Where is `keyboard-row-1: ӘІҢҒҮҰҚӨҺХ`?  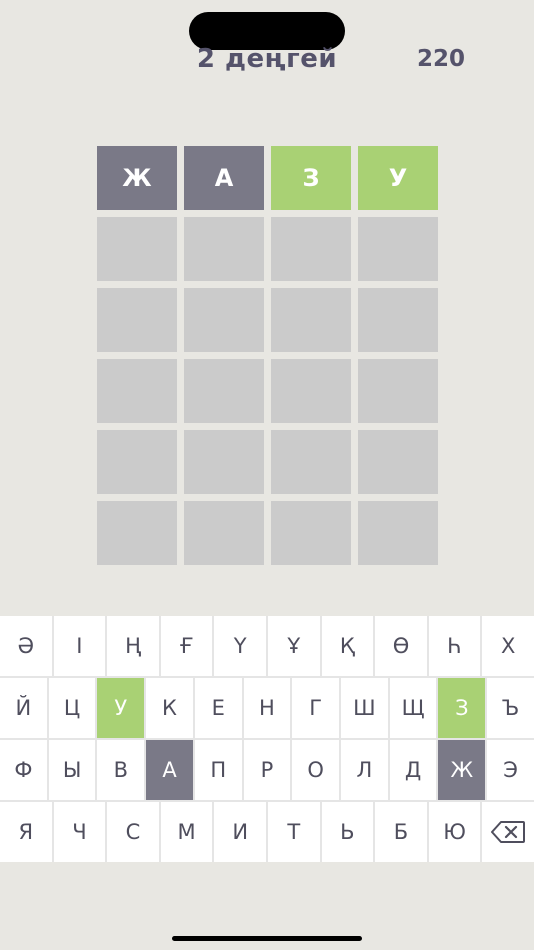
keyboard-row-1: ӘІҢҒҮҰҚӨҺХ is located at coordinates (267, 646).